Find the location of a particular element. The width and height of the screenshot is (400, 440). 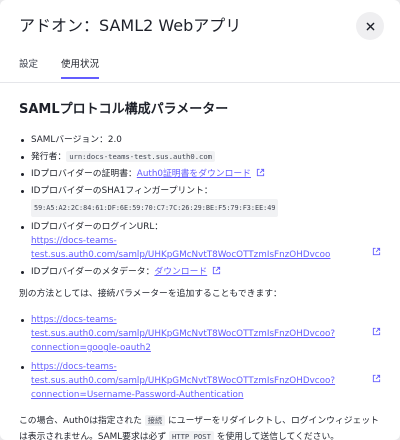

tab-usage: 使用状況 is located at coordinates (80, 65).